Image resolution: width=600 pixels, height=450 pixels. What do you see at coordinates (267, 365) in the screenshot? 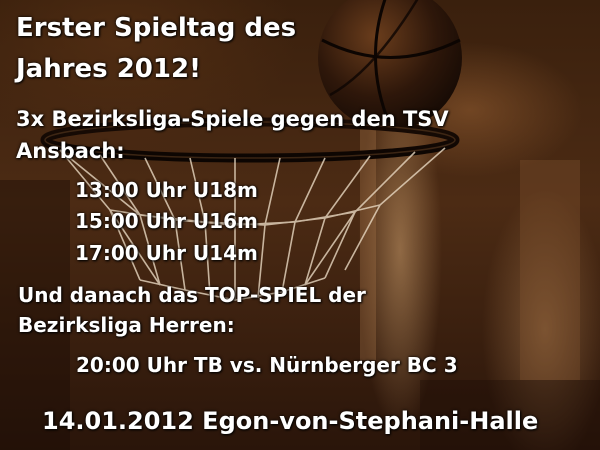
I see `main-game: 20:00 Uhr TB vs. Nürnberger BC 3` at bounding box center [267, 365].